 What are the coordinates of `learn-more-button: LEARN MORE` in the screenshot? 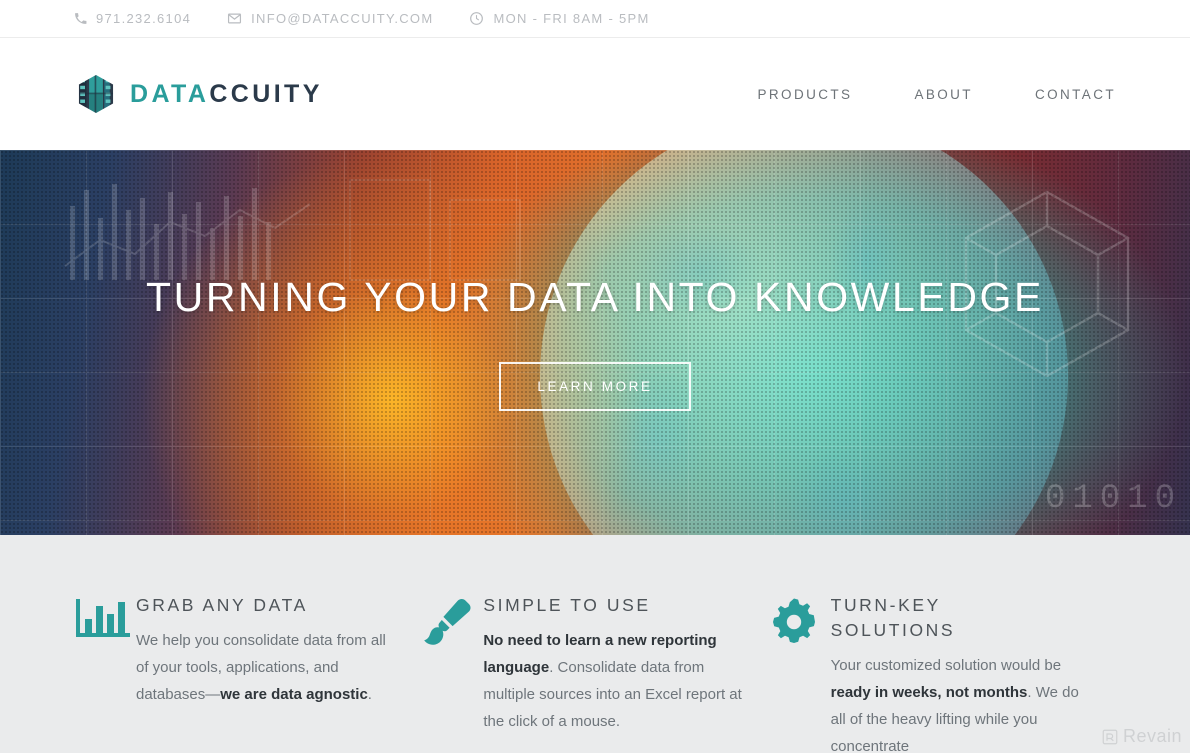 It's located at (595, 386).